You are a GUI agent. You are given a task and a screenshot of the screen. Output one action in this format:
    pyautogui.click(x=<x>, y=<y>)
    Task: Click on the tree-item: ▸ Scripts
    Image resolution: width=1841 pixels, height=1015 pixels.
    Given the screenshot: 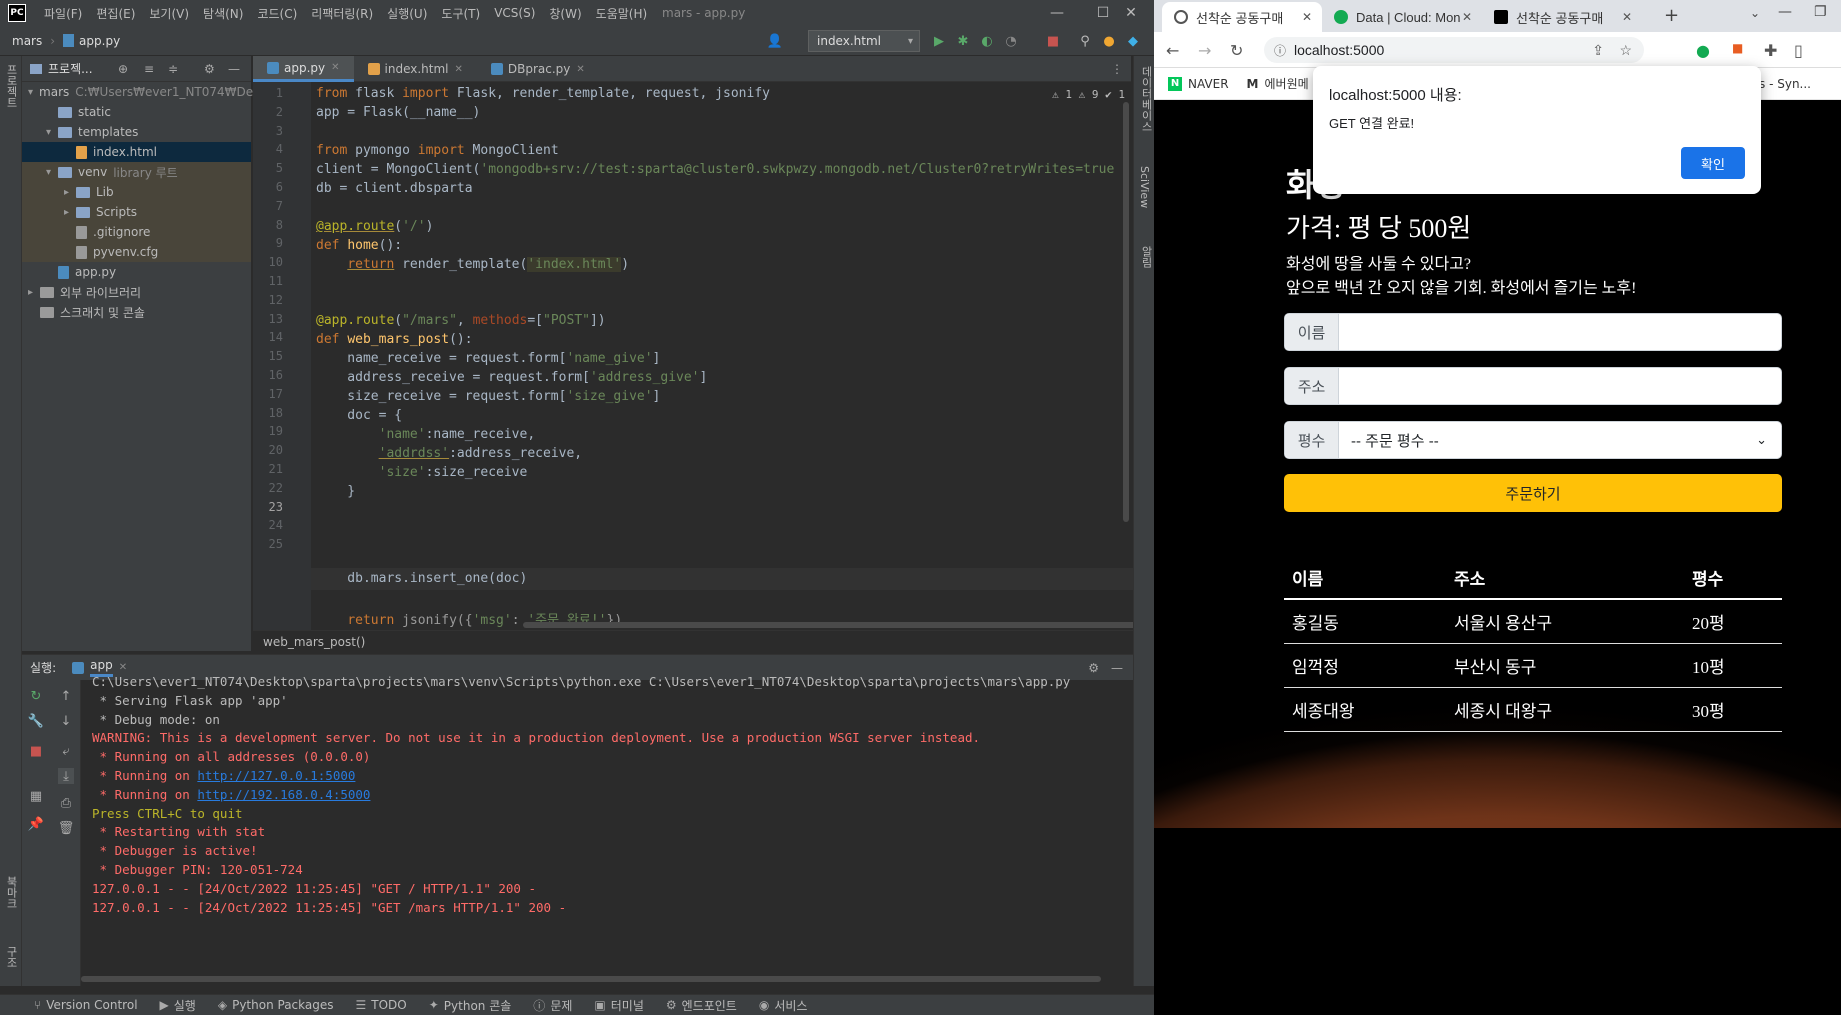 What is the action you would take?
    pyautogui.click(x=136, y=212)
    